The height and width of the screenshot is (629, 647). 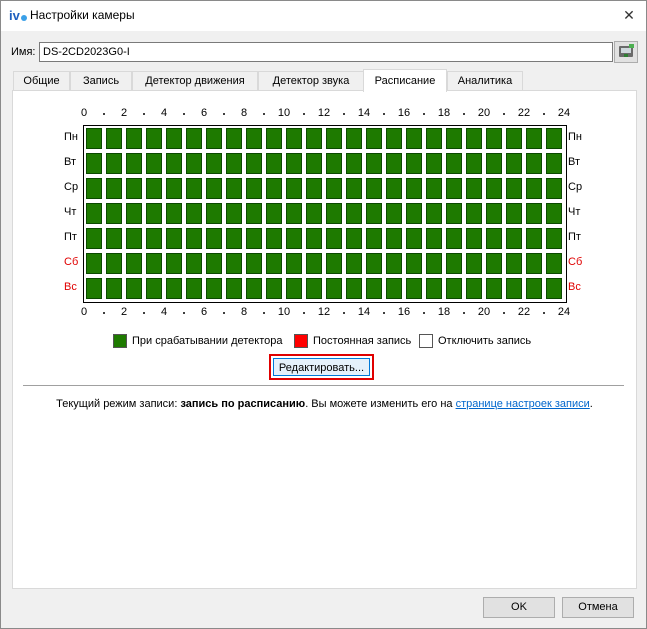 I want to click on ok-button: OK, so click(x=519, y=607).